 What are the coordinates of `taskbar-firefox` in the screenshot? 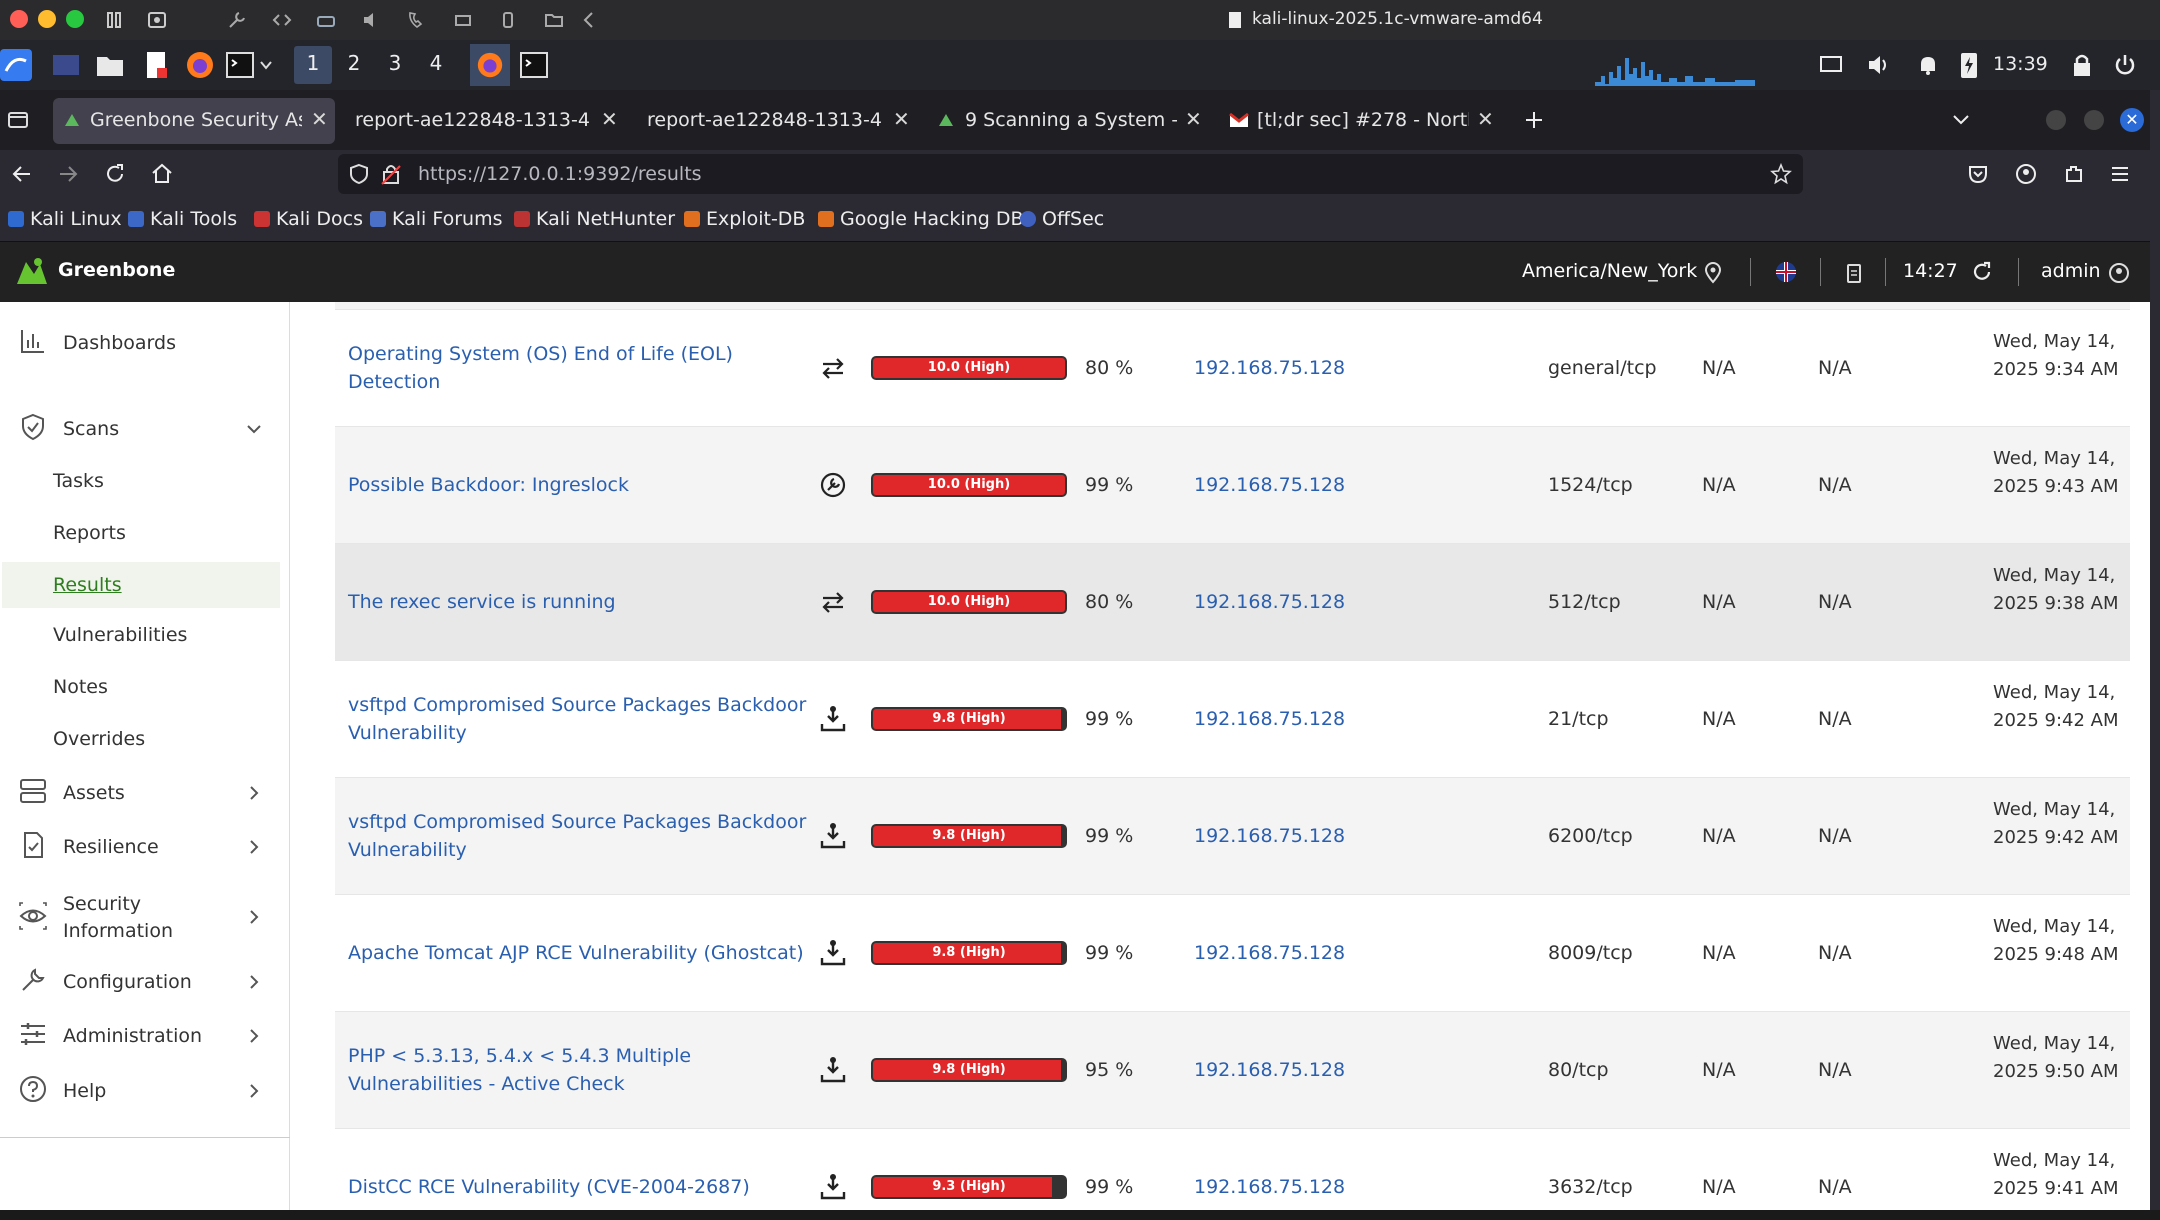 It's located at (490, 65).